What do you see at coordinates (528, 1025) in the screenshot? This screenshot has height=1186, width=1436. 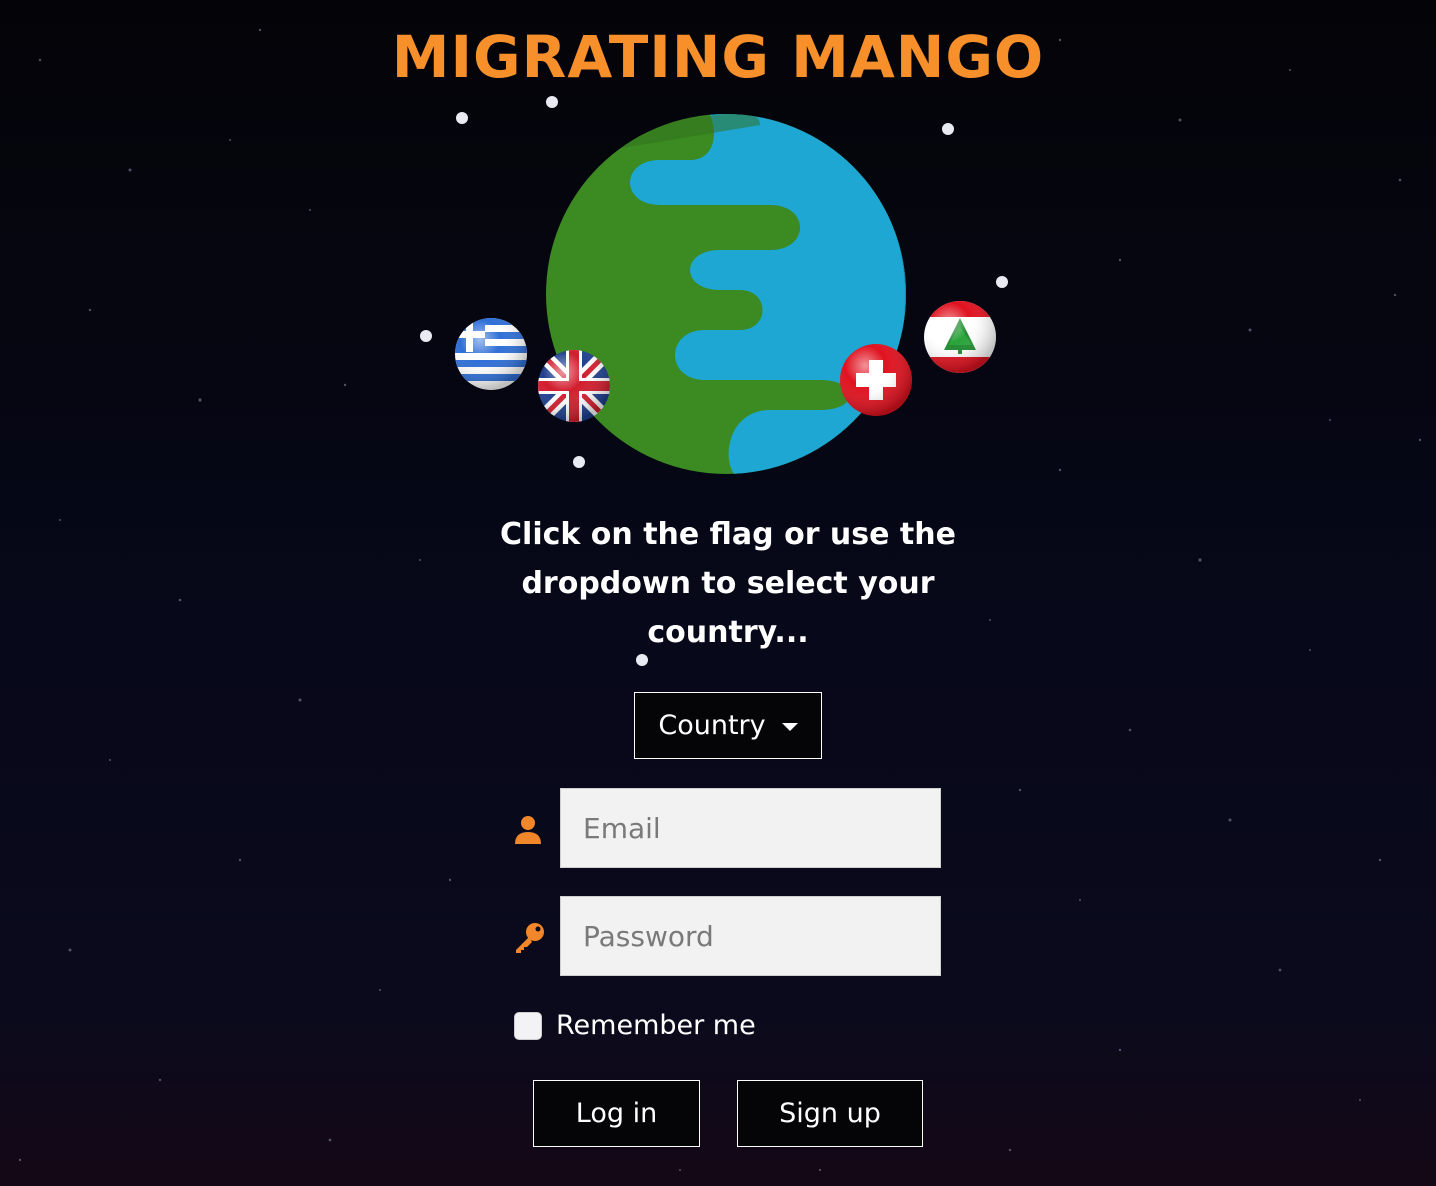 I see `remember-me-checkbox` at bounding box center [528, 1025].